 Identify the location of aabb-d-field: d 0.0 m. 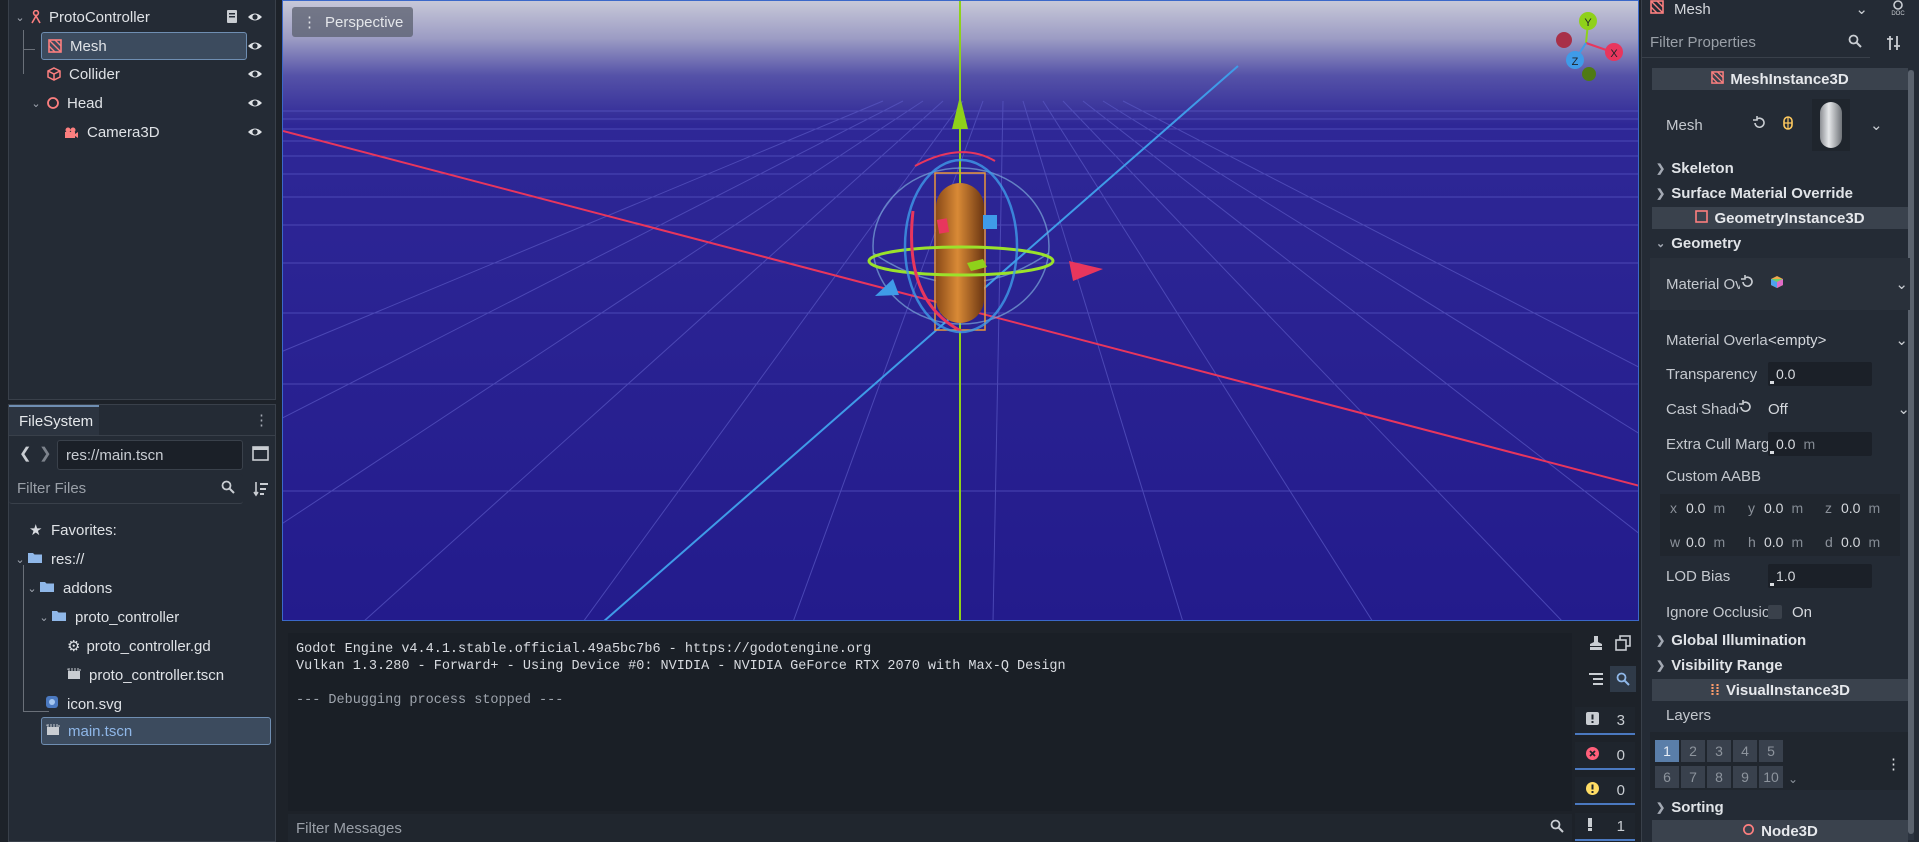
(1852, 542).